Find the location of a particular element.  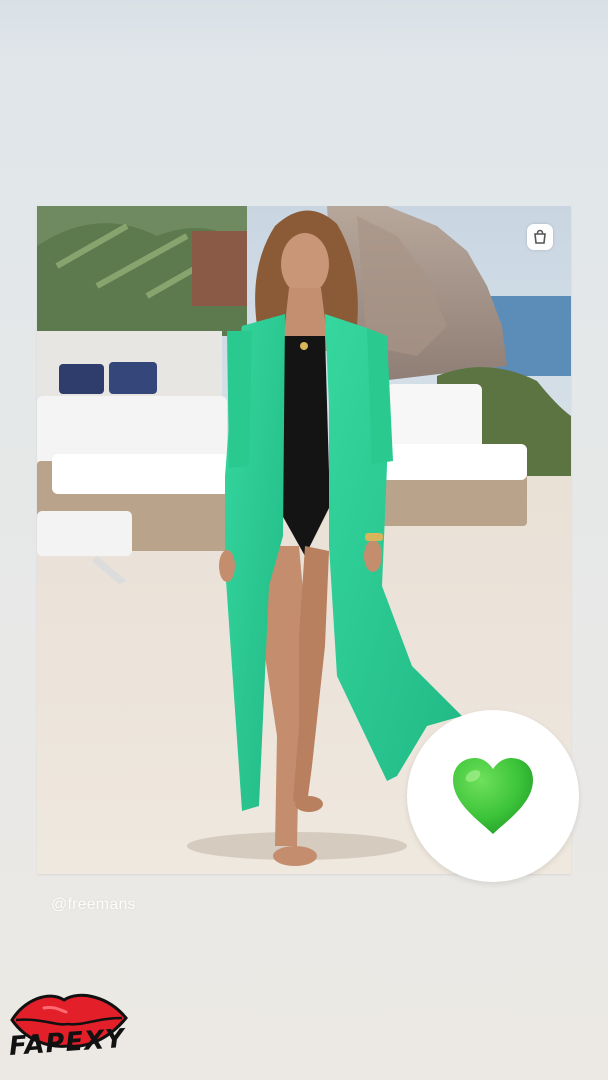

shopping-bag-icon is located at coordinates (540, 237).